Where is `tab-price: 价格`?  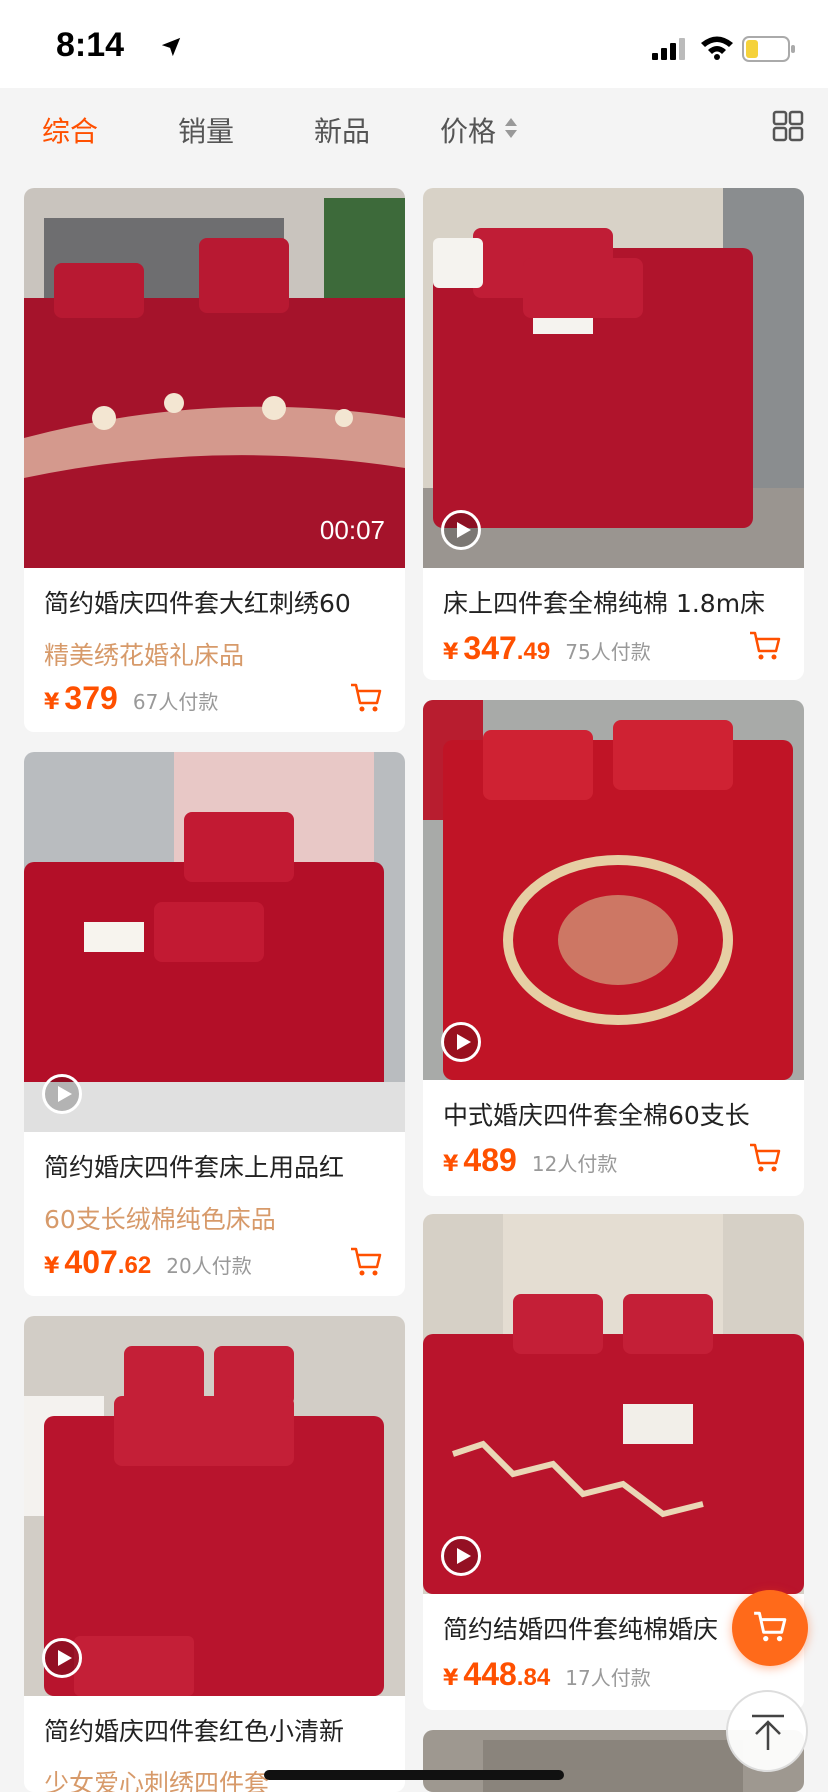
tab-price: 价格 is located at coordinates (468, 130).